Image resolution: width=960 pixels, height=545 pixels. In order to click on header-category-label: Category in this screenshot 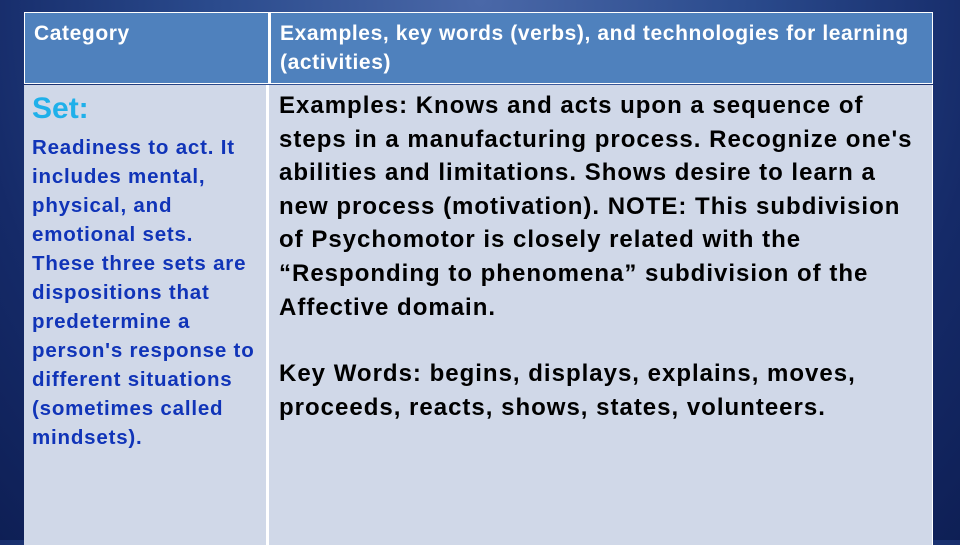, I will do `click(82, 33)`.